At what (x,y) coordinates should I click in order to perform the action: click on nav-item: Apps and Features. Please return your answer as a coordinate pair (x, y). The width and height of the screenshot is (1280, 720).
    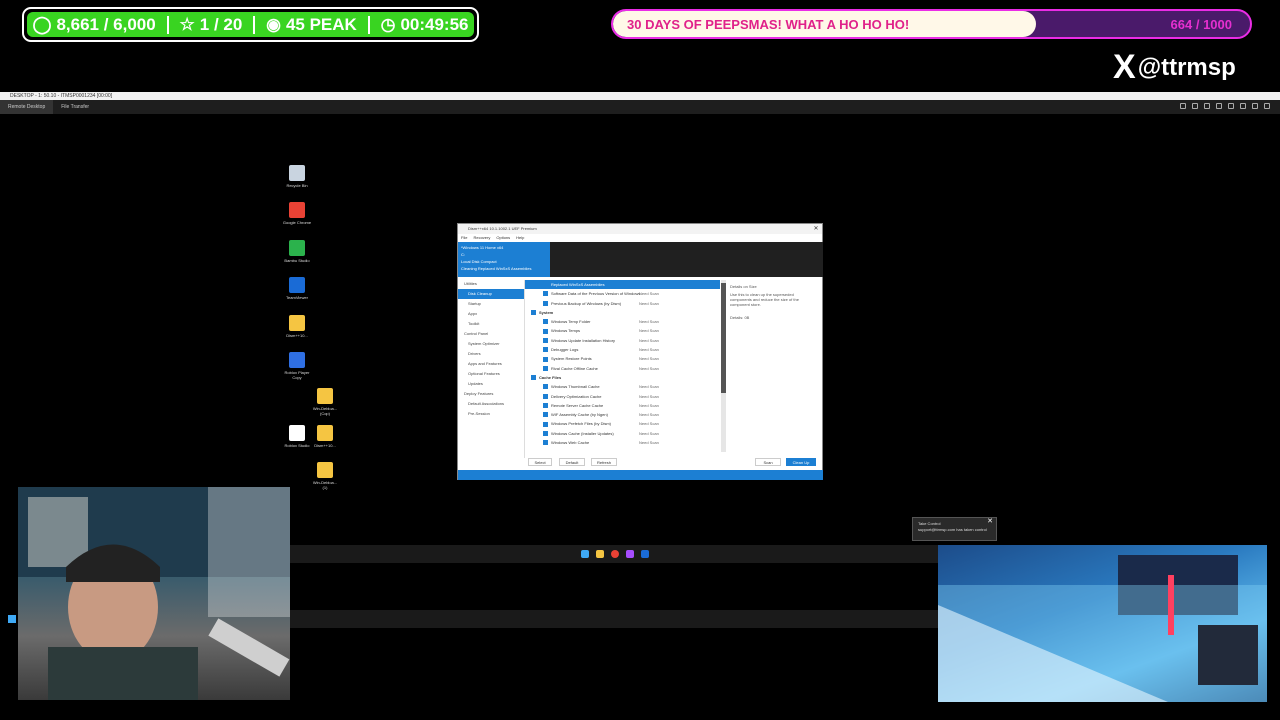
    Looking at the image, I should click on (491, 364).